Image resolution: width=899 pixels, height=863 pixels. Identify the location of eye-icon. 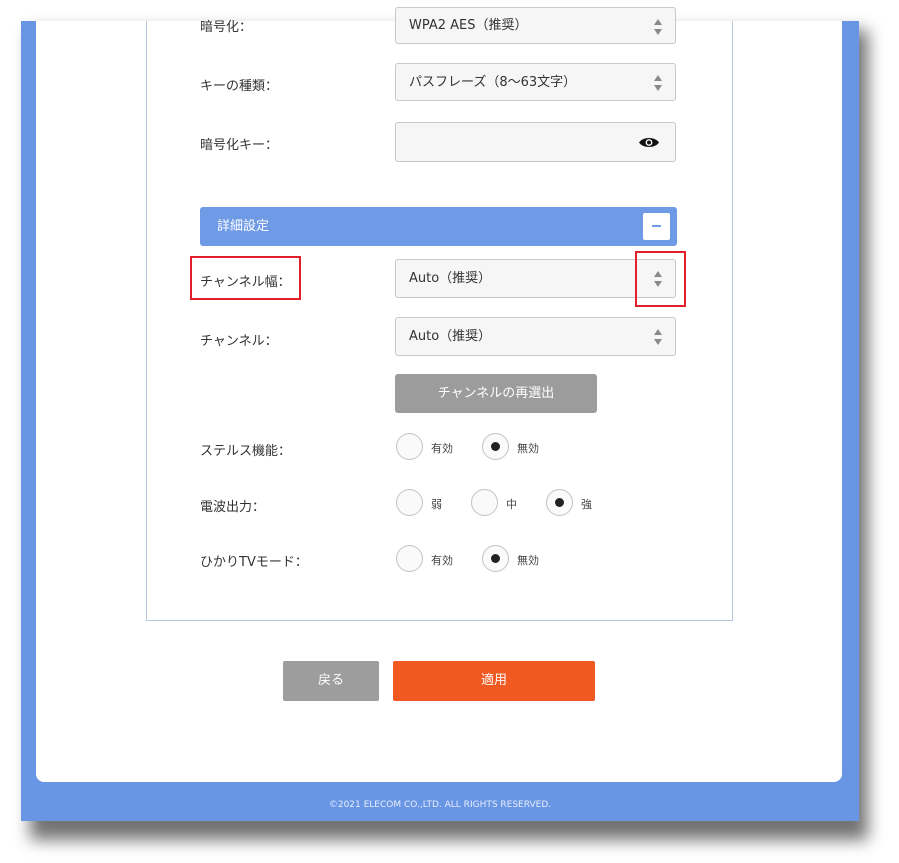
(649, 142).